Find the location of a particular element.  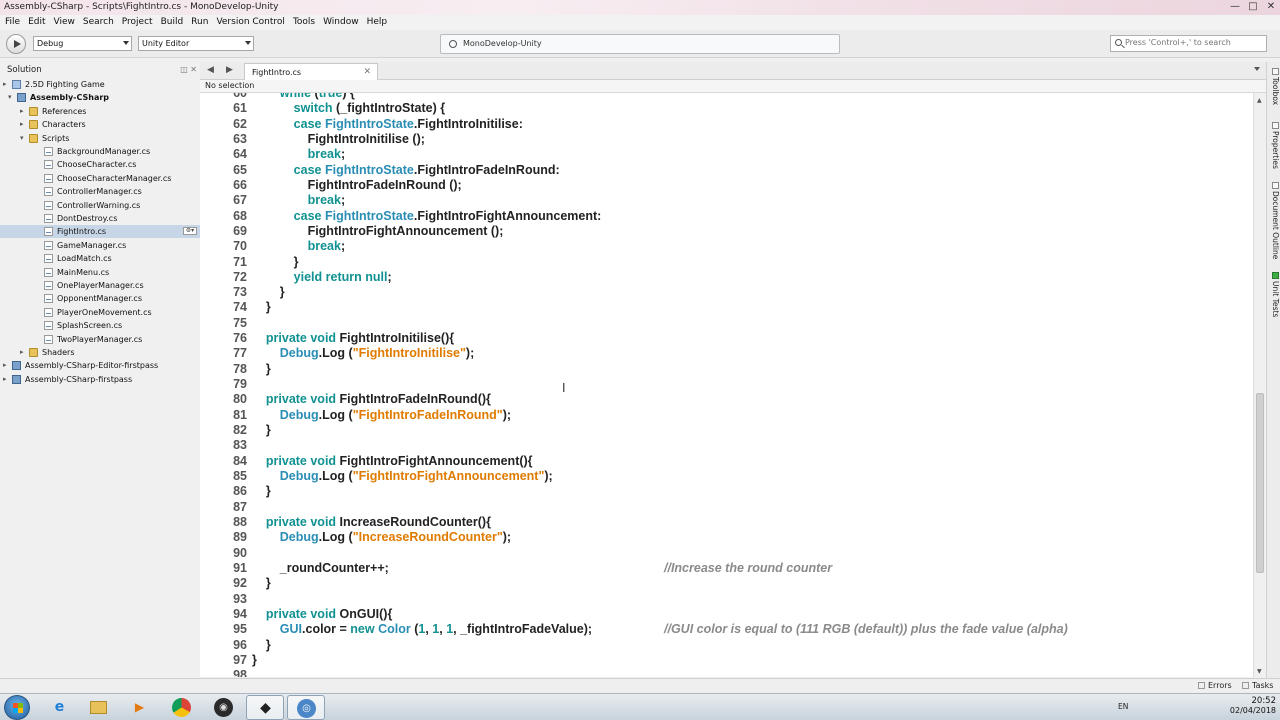

code-line: 75 is located at coordinates (727, 323).